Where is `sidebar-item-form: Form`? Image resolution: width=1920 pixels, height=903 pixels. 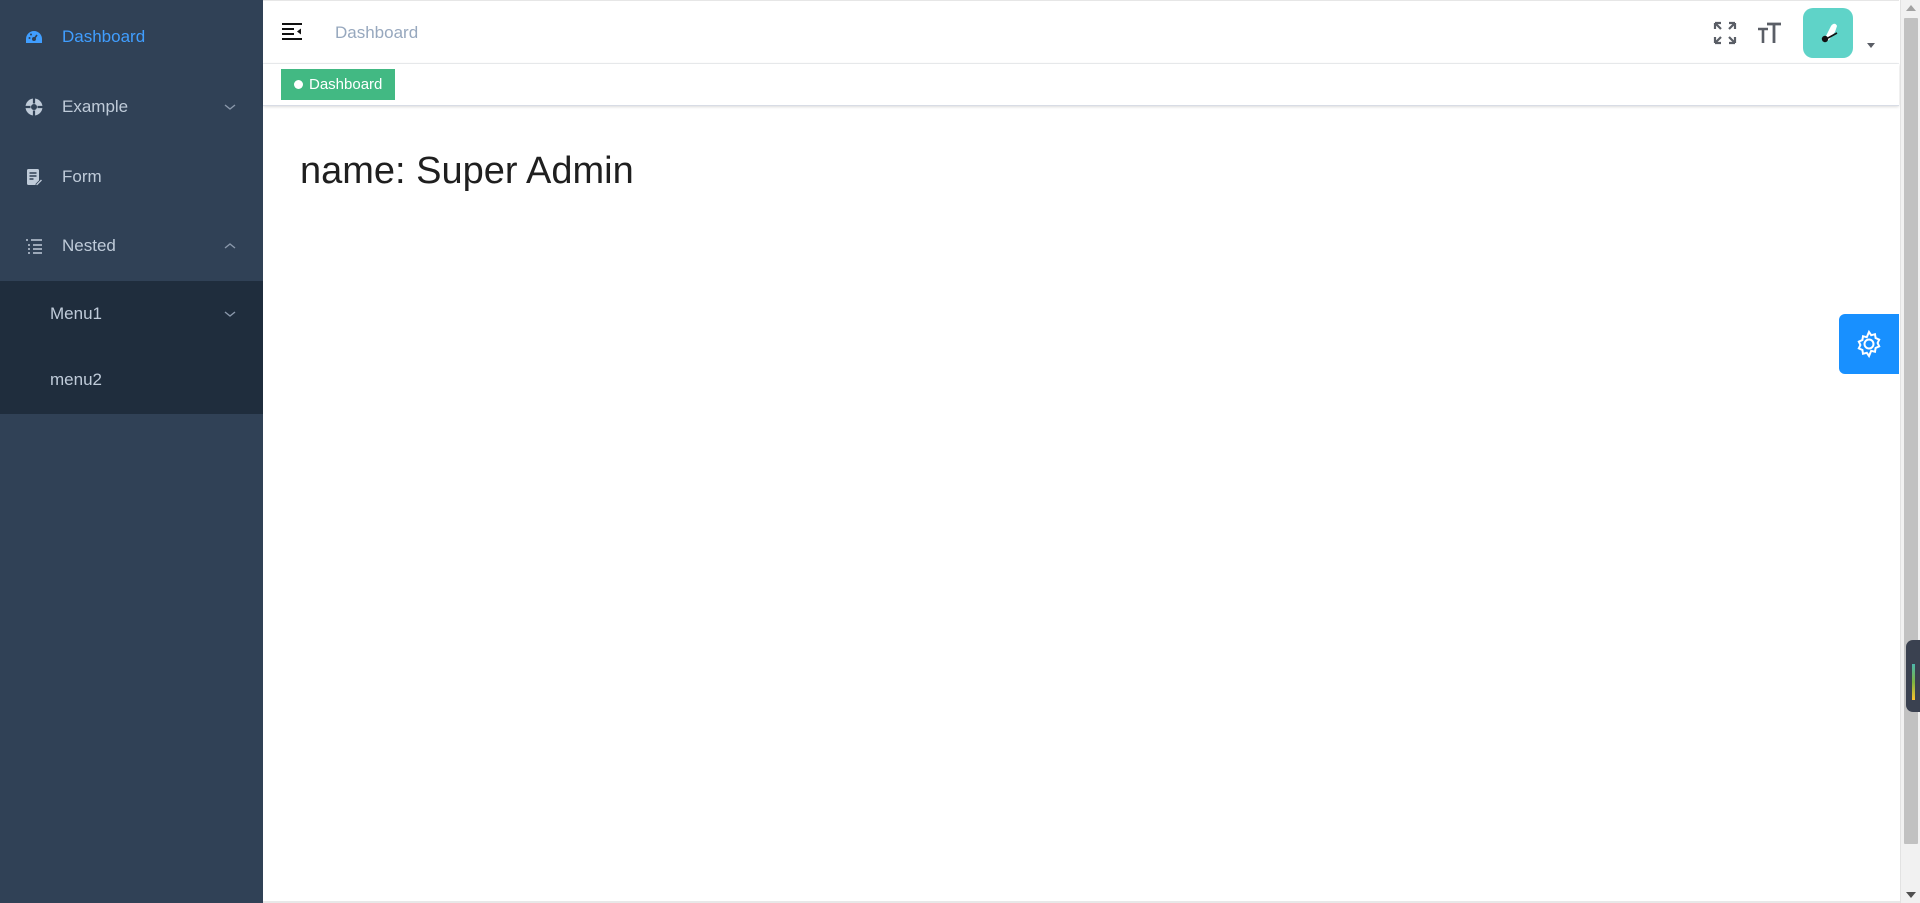 sidebar-item-form: Form is located at coordinates (131, 177).